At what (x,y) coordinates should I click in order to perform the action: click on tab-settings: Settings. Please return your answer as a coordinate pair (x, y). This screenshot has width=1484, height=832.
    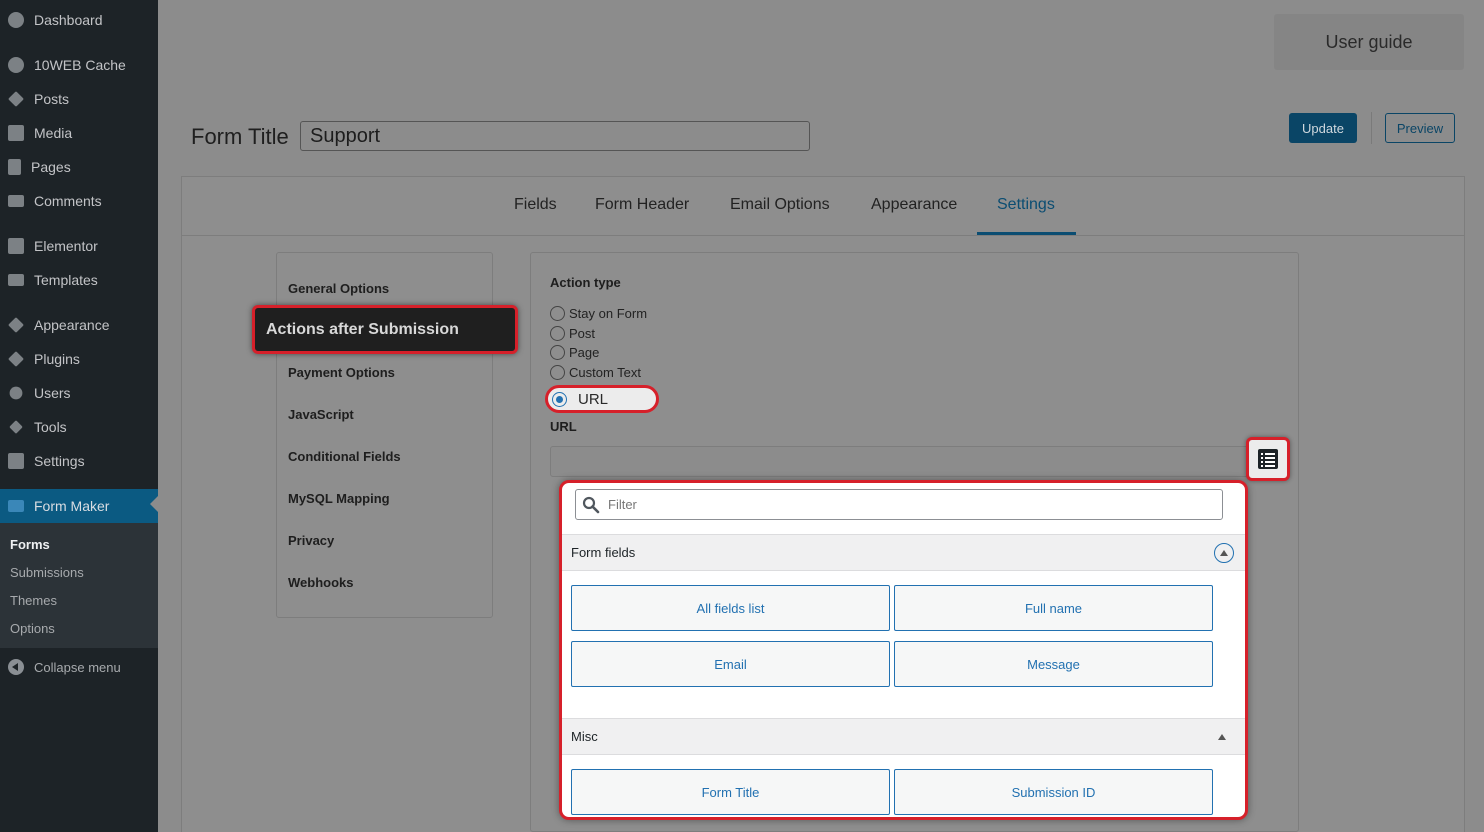
    Looking at the image, I should click on (1026, 205).